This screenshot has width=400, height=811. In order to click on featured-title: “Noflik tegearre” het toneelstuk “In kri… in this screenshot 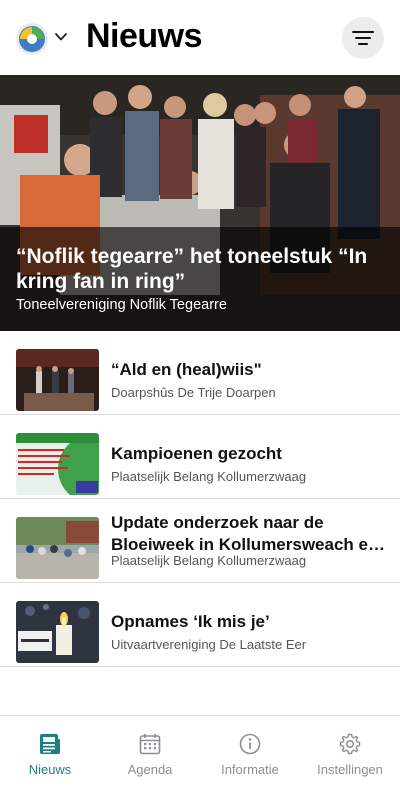, I will do `click(192, 269)`.